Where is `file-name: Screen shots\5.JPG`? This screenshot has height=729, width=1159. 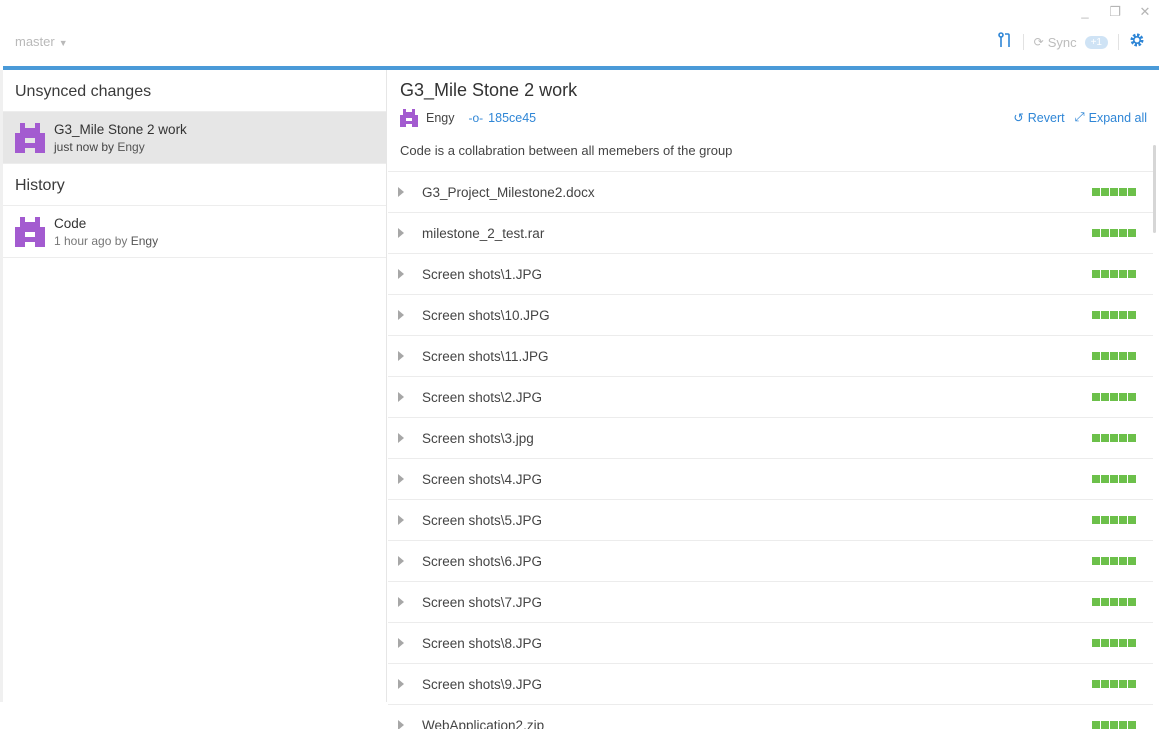 file-name: Screen shots\5.JPG is located at coordinates (482, 520).